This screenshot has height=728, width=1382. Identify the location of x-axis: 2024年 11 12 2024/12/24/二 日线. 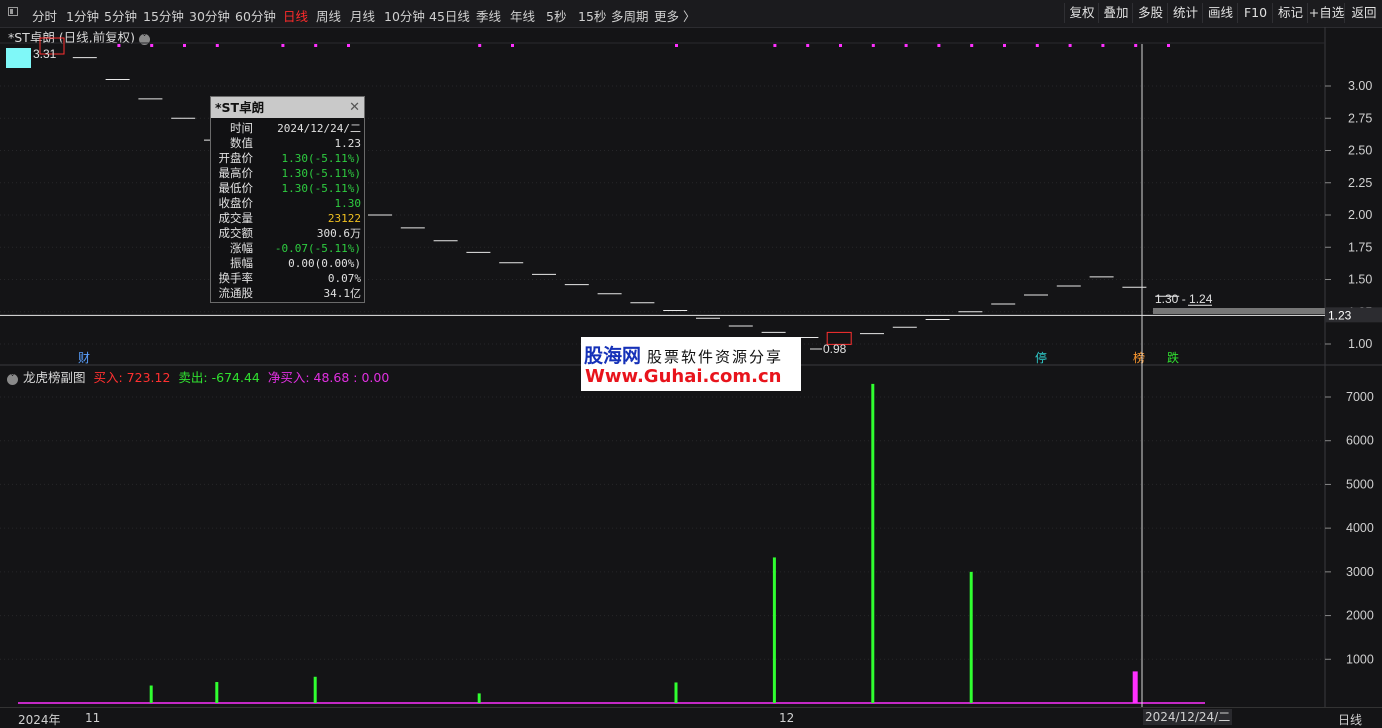
(691, 717).